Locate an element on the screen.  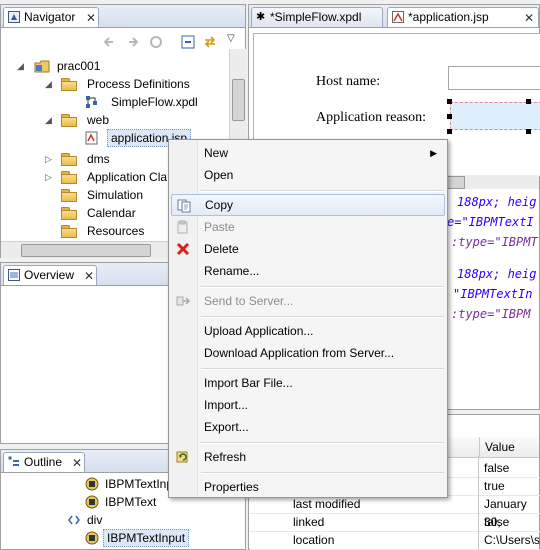
menu-item-delete: Delete is located at coordinates (308, 249).